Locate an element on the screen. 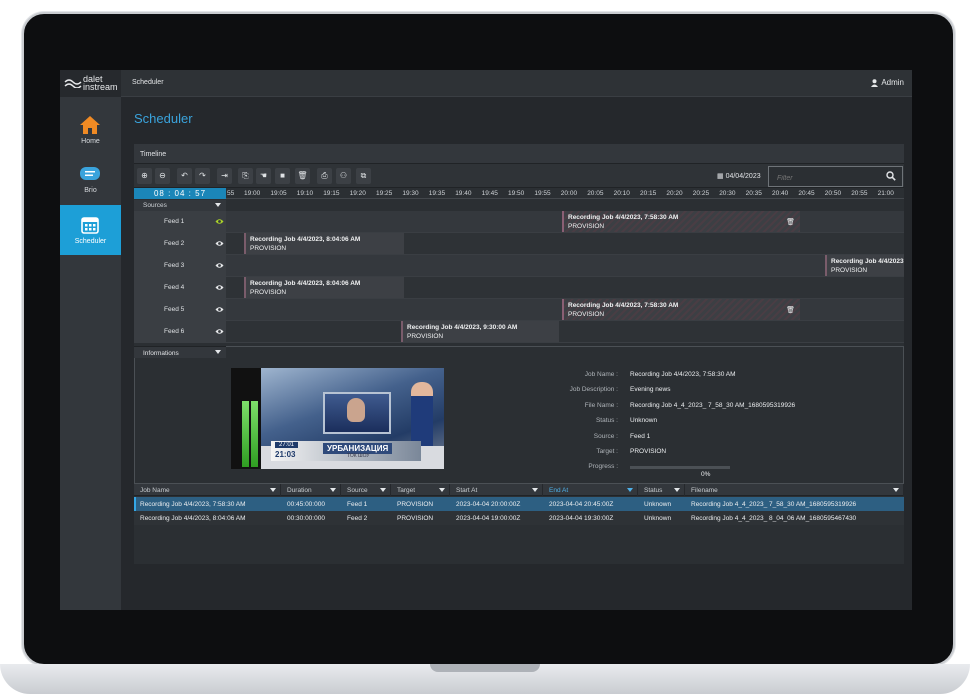  sources-header: Sources is located at coordinates (180, 205).